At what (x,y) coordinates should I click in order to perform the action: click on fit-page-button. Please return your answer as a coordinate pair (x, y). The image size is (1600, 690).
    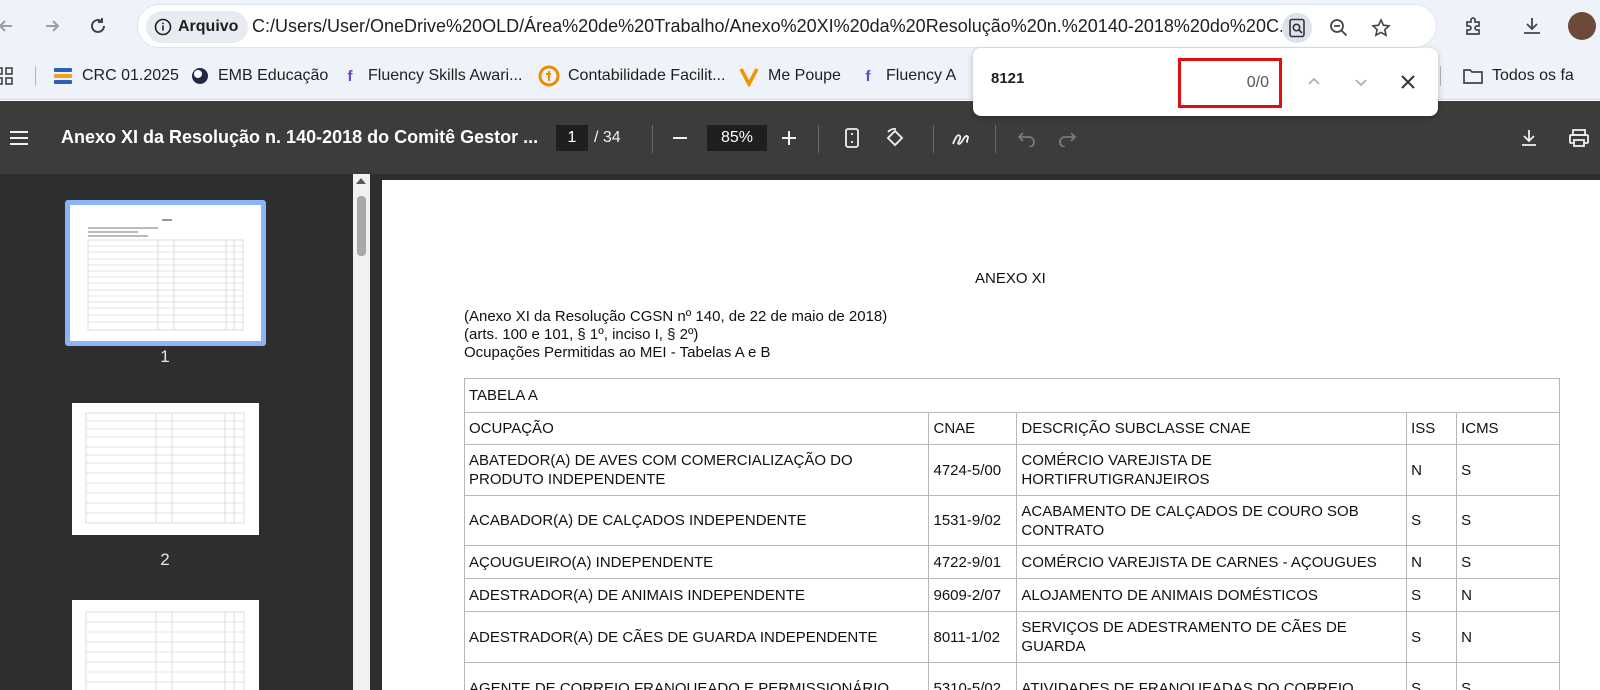
    Looking at the image, I should click on (852, 138).